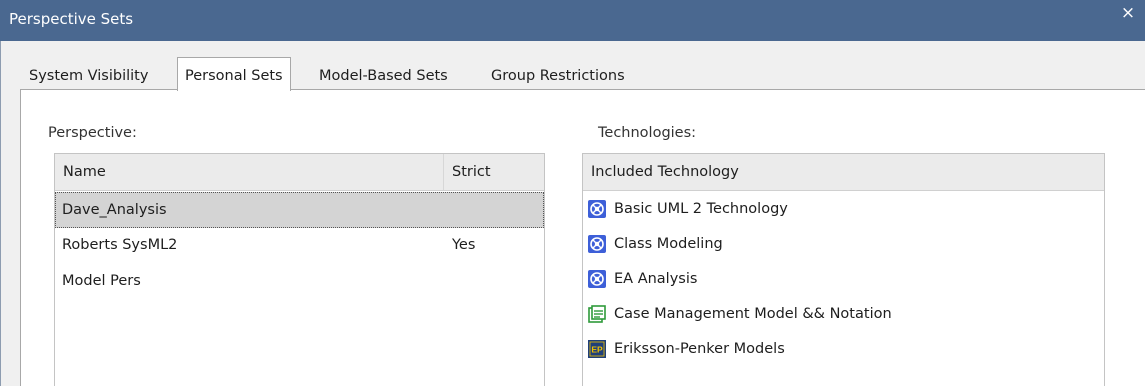 The image size is (1145, 386). I want to click on technologies-label: Technologies:, so click(647, 133).